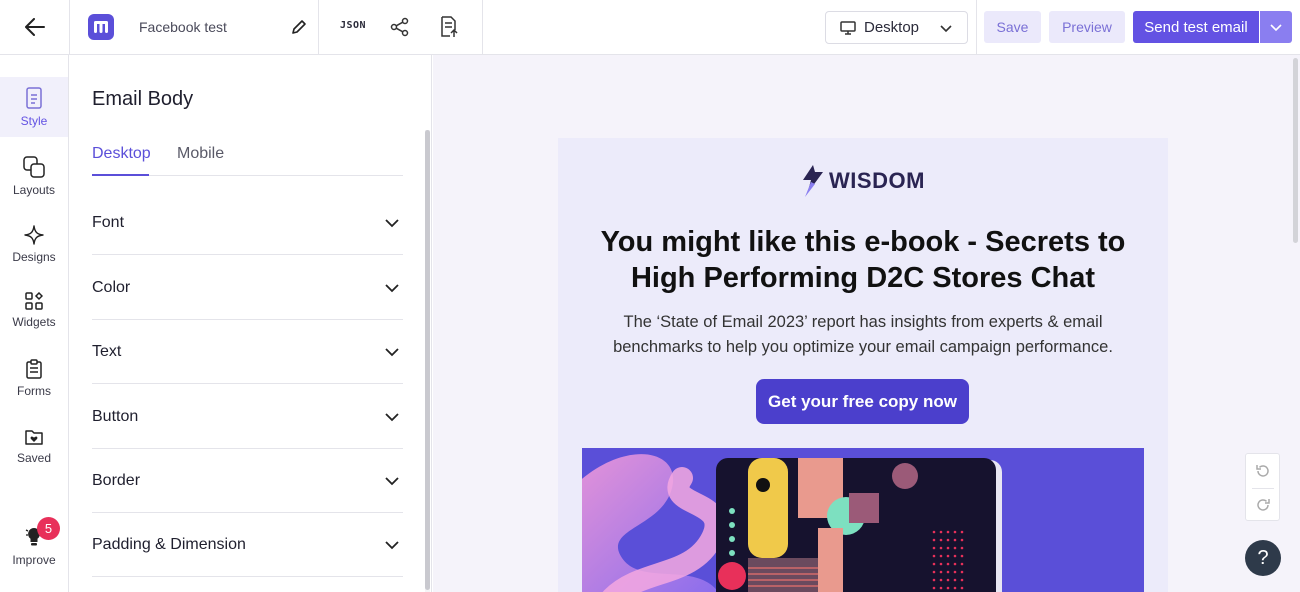 The height and width of the screenshot is (592, 1300). What do you see at coordinates (34, 300) in the screenshot?
I see `widgets-icon` at bounding box center [34, 300].